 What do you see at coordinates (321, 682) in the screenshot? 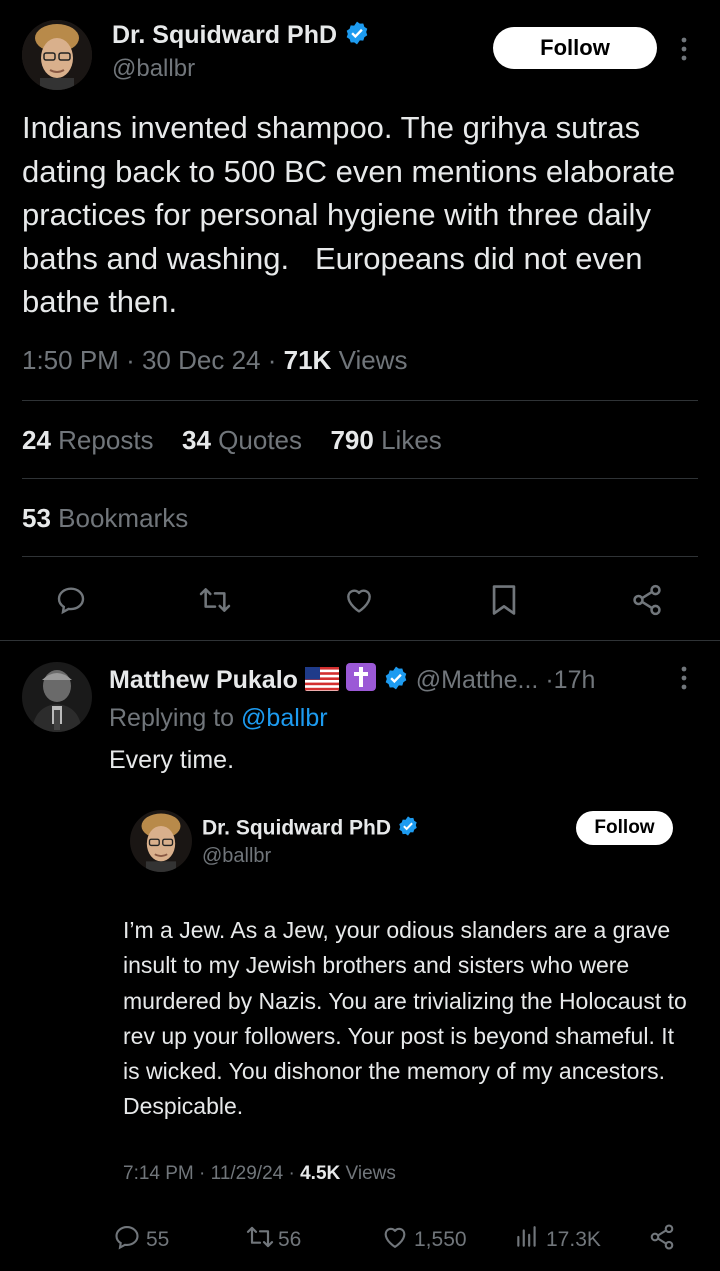
I see `us-flag-icon` at bounding box center [321, 682].